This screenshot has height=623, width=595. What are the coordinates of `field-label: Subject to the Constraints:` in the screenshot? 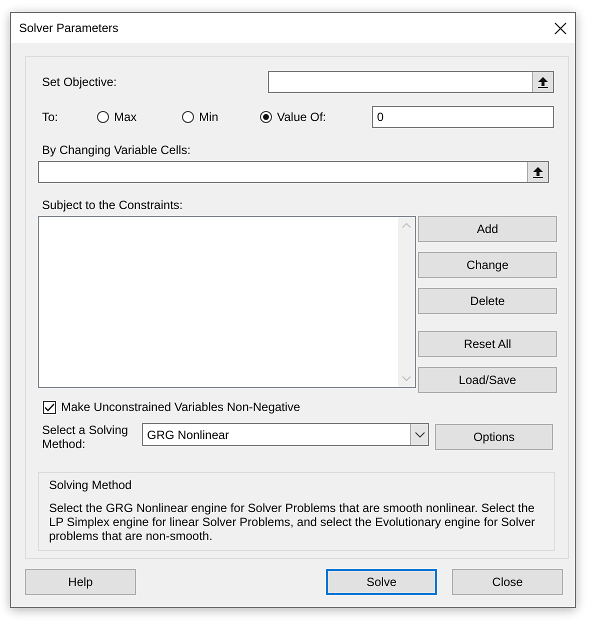 It's located at (112, 205).